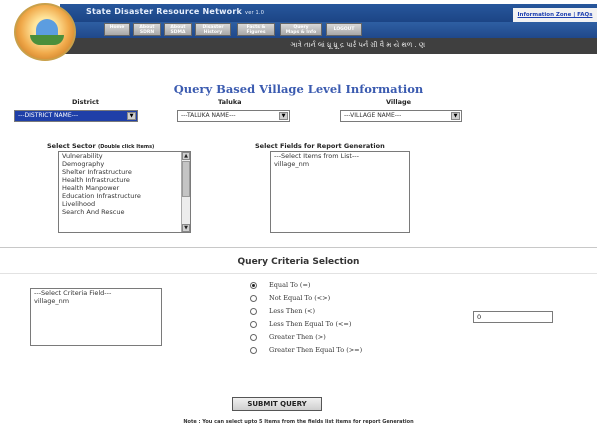 The image size is (597, 429). What do you see at coordinates (298, 89) in the screenshot?
I see `page-title: Query Based Village Level Information` at bounding box center [298, 89].